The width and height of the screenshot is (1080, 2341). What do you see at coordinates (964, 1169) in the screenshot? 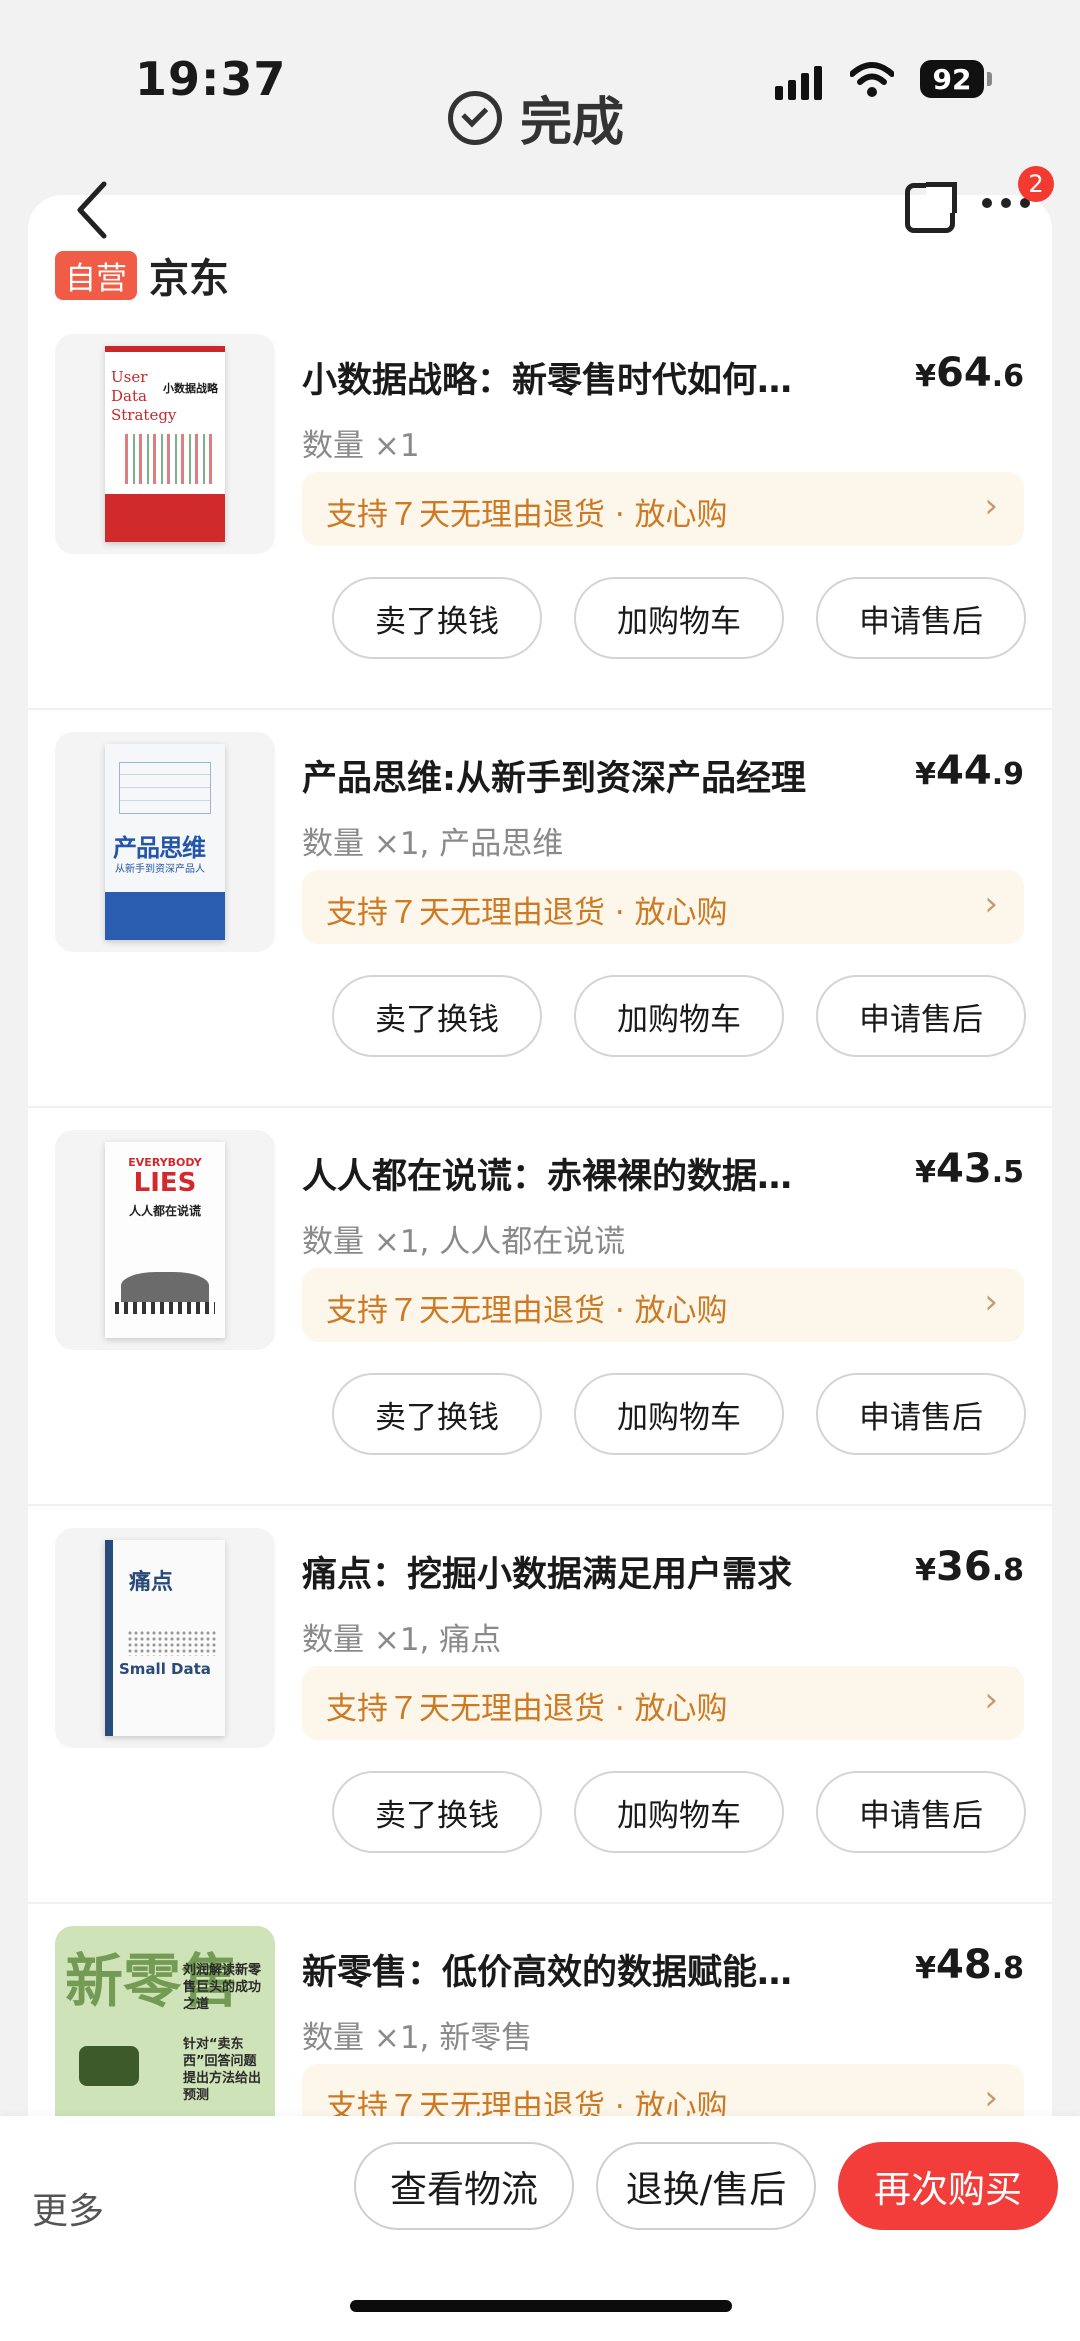
I see `price-integer: 43` at bounding box center [964, 1169].